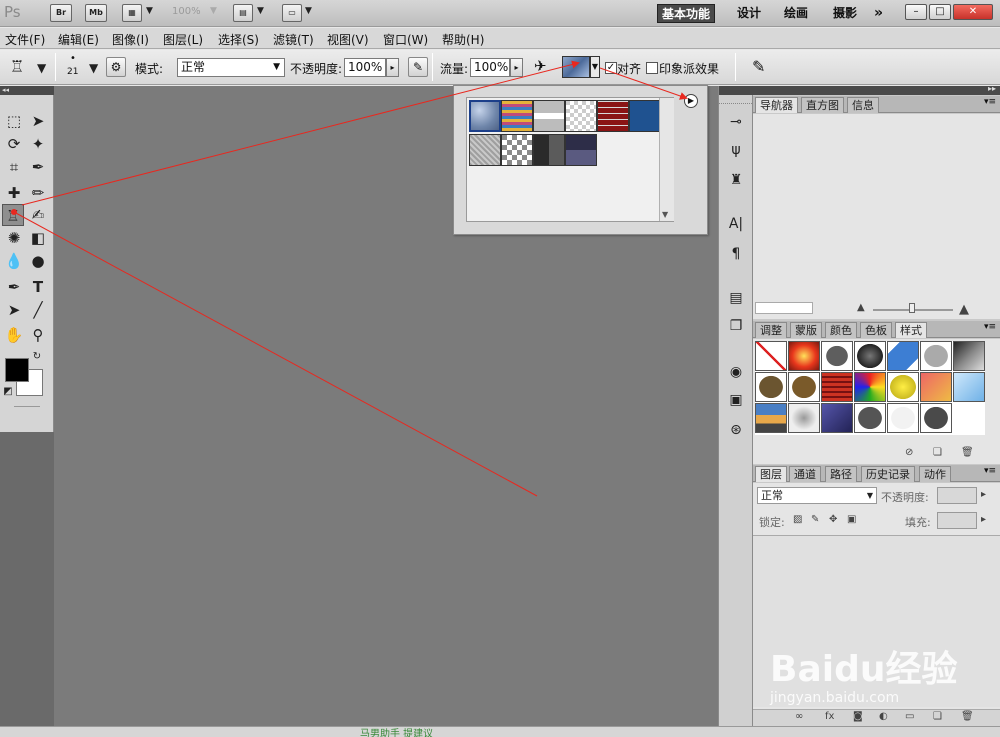 The height and width of the screenshot is (737, 1000). Describe the element at coordinates (771, 330) in the screenshot. I see `tab-adjustments: 调整` at that location.